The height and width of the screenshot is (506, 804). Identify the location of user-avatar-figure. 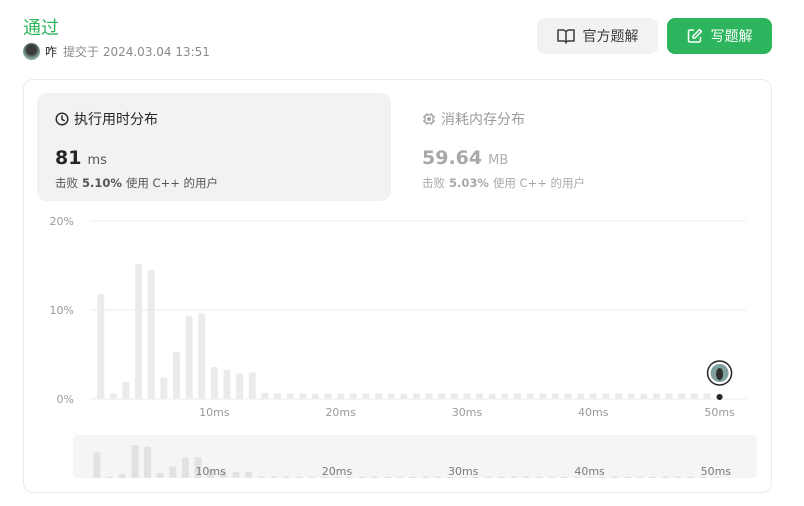
(720, 374).